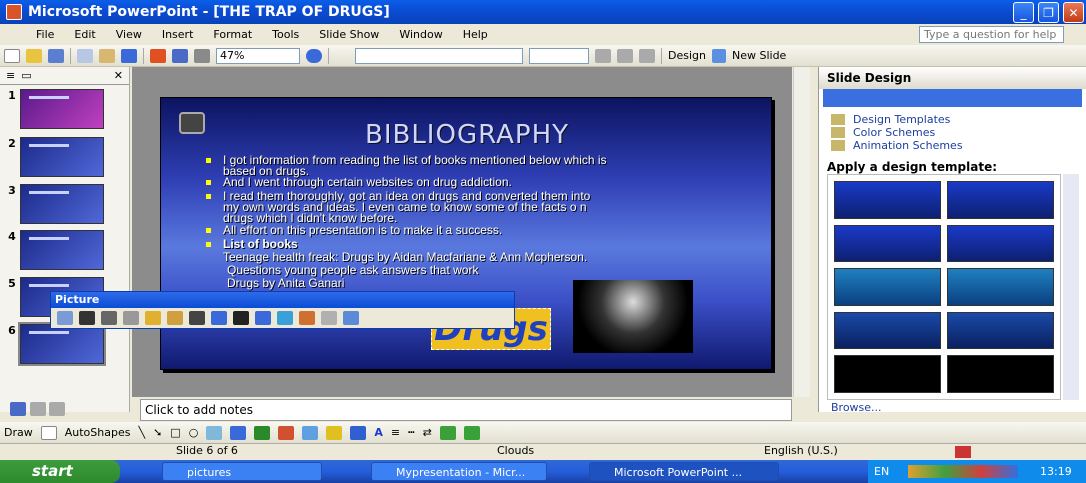  I want to click on numbering-icon, so click(603, 55).